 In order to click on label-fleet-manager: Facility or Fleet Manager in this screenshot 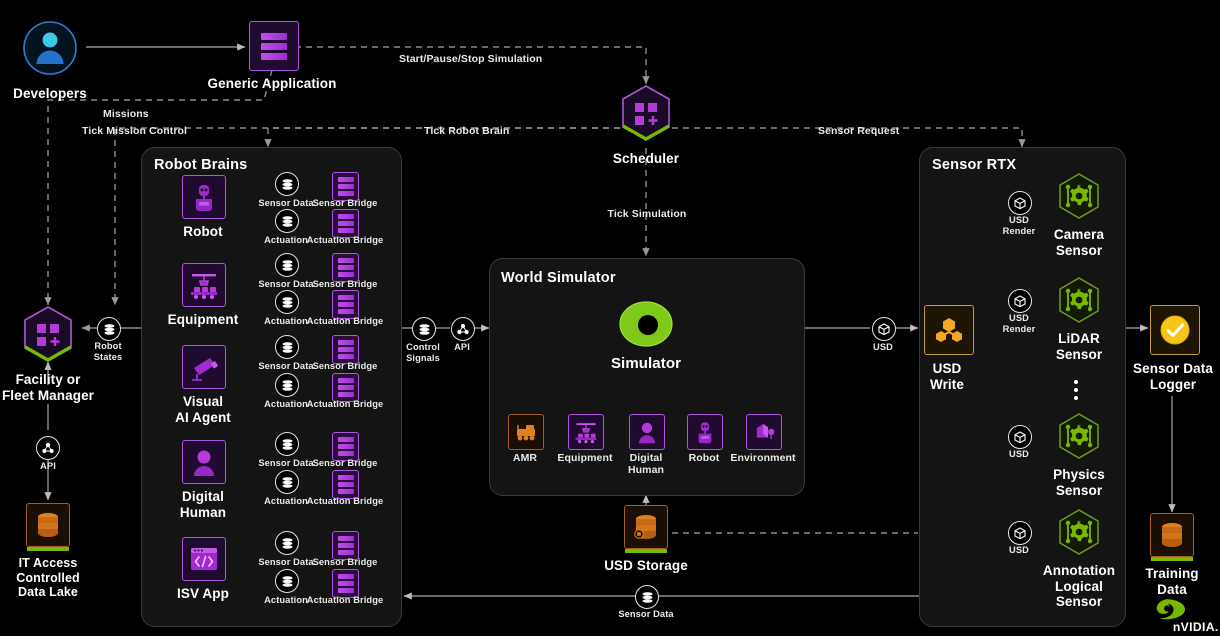, I will do `click(48, 387)`.